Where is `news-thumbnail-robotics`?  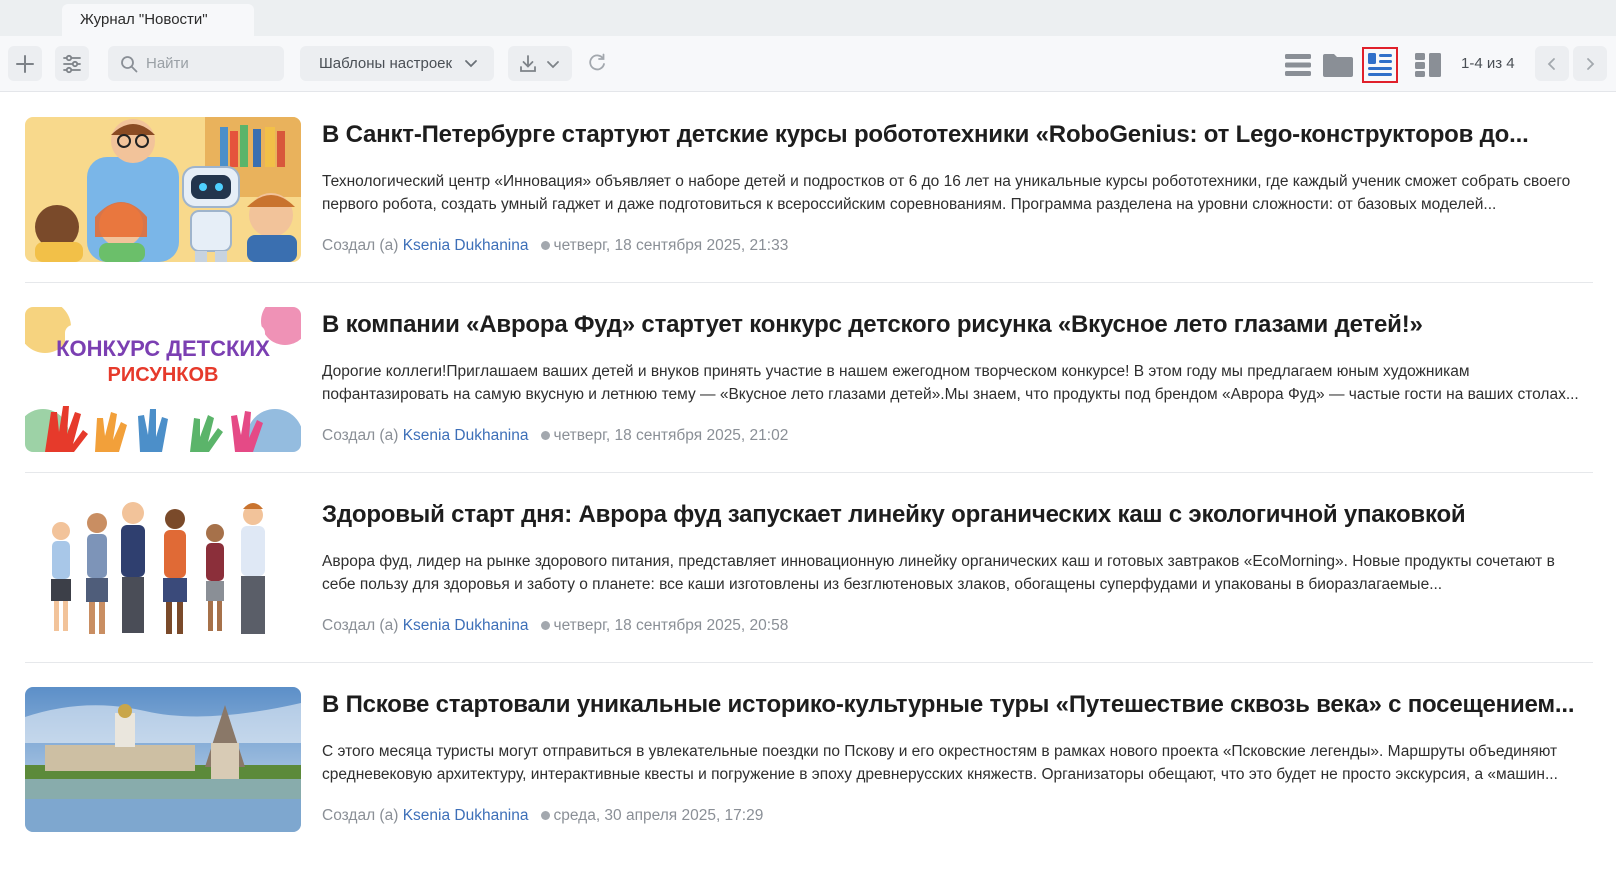 news-thumbnail-robotics is located at coordinates (163, 189).